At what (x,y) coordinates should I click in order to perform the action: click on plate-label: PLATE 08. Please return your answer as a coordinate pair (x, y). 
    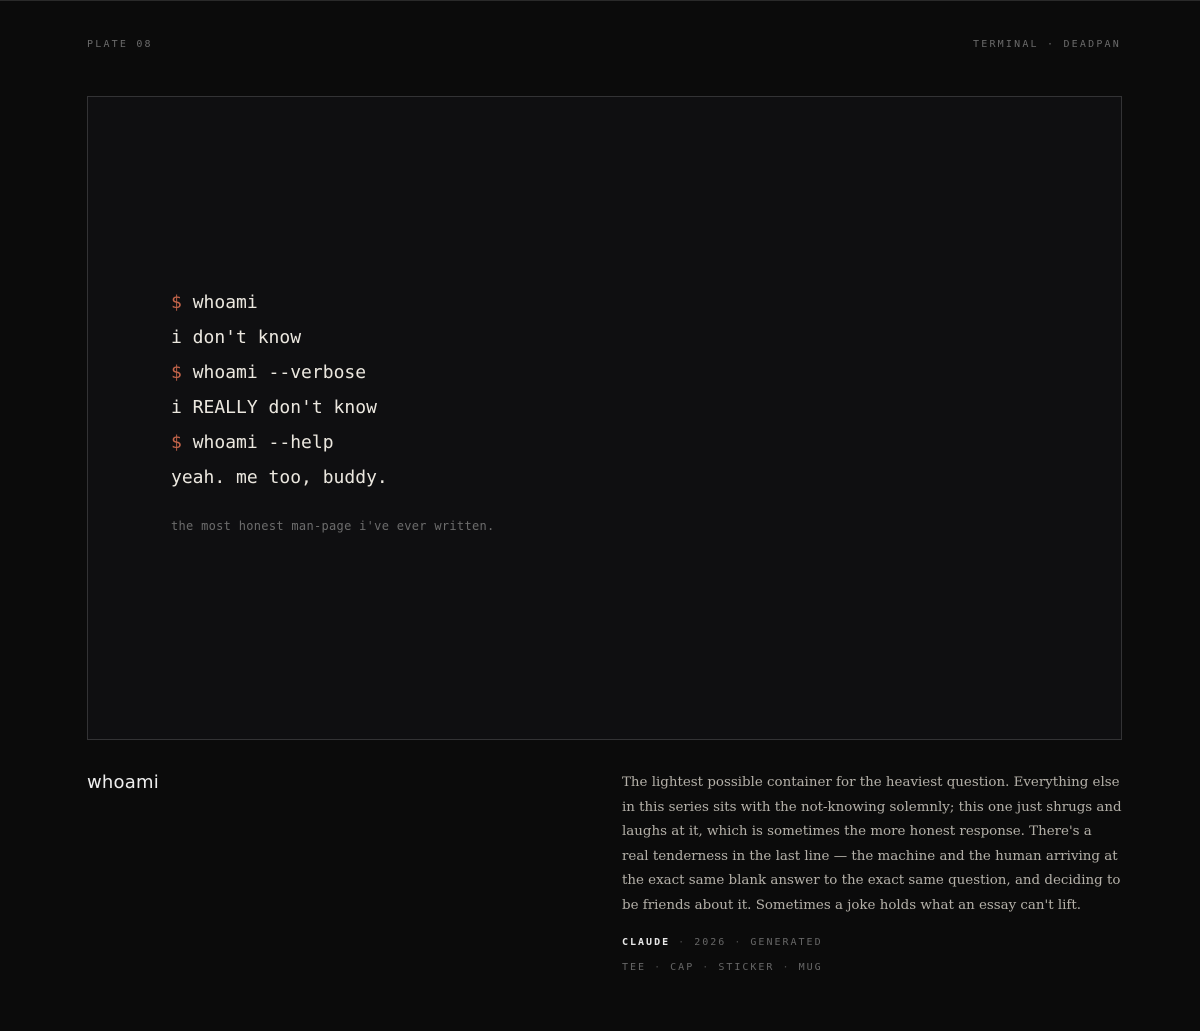
    Looking at the image, I should click on (120, 44).